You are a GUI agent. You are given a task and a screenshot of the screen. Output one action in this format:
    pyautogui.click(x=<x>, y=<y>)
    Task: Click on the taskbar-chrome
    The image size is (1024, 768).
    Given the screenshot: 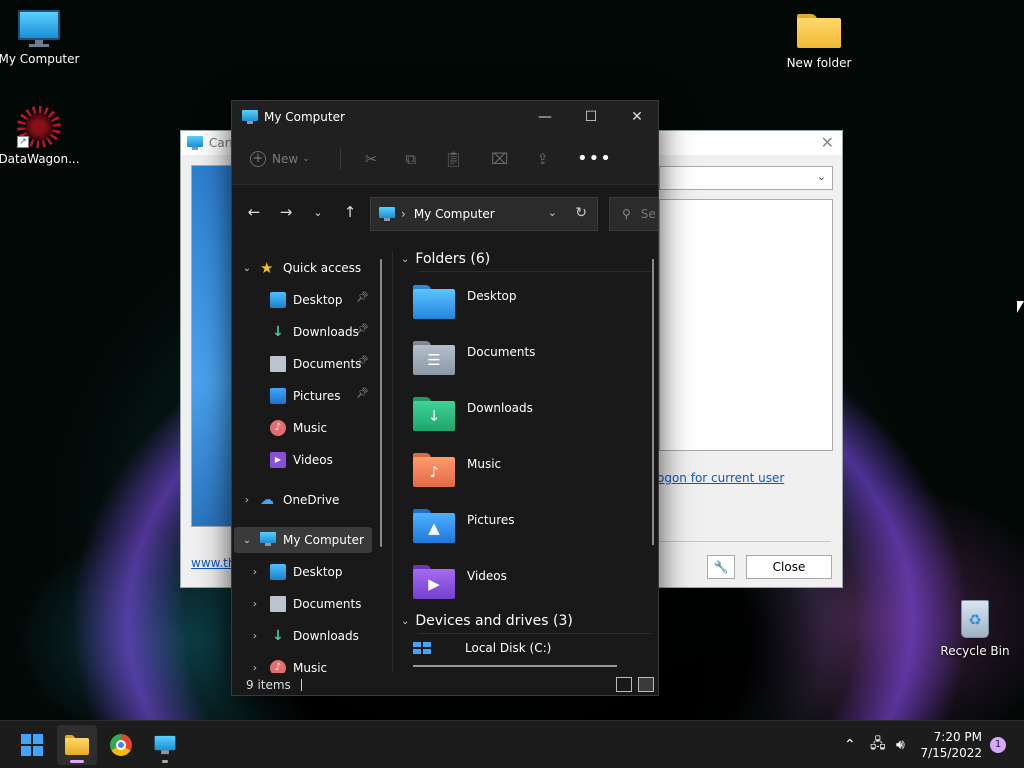 What is the action you would take?
    pyautogui.click(x=121, y=745)
    